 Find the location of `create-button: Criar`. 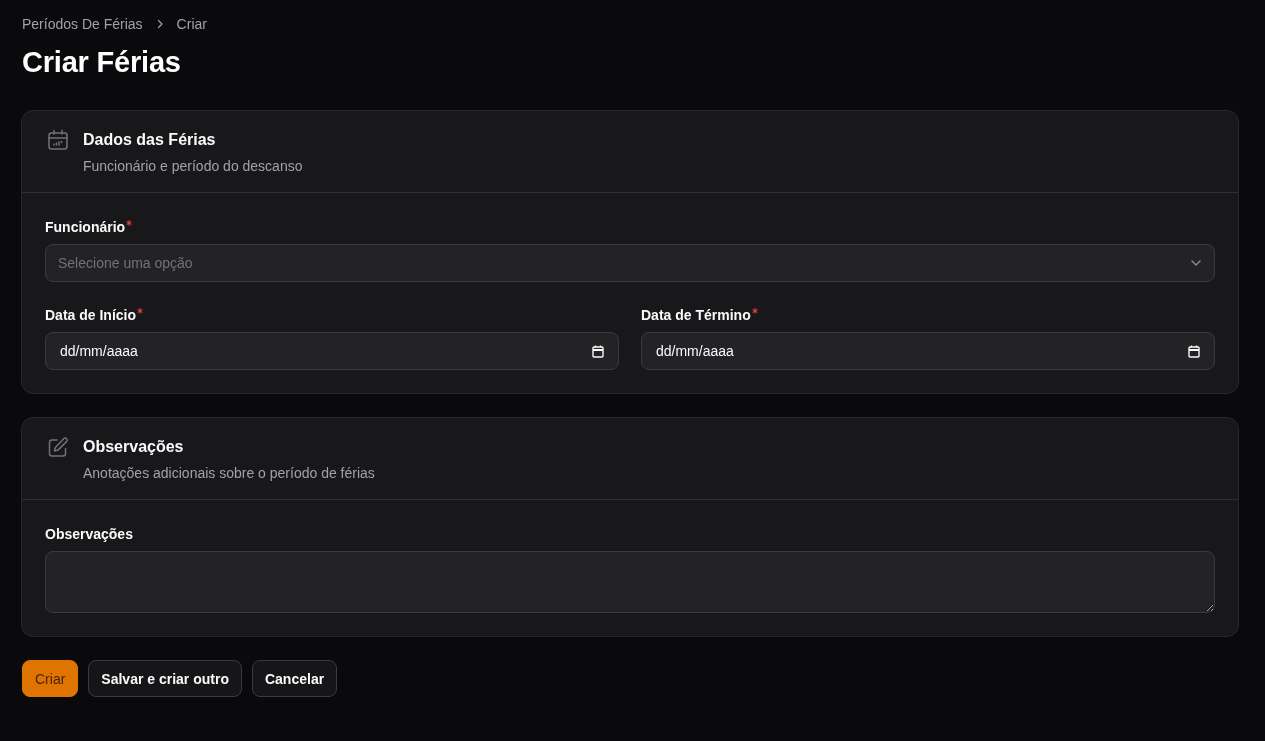

create-button: Criar is located at coordinates (50, 678).